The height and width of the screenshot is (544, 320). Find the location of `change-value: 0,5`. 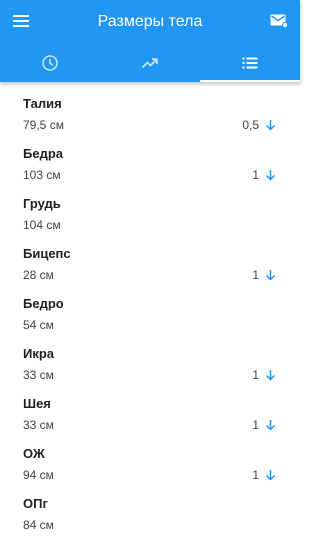

change-value: 0,5 is located at coordinates (250, 125).